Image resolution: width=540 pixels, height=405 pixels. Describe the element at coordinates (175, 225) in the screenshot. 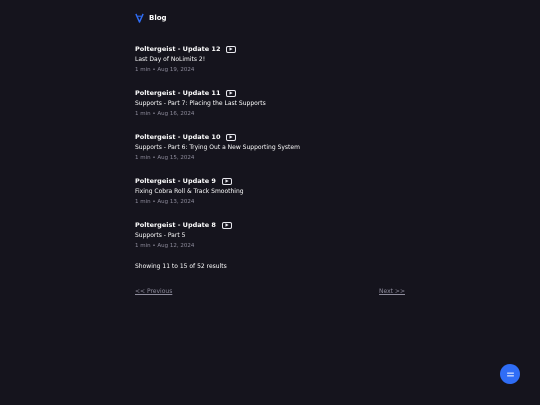

I see `post-title: Poltergeist - Update 8` at that location.